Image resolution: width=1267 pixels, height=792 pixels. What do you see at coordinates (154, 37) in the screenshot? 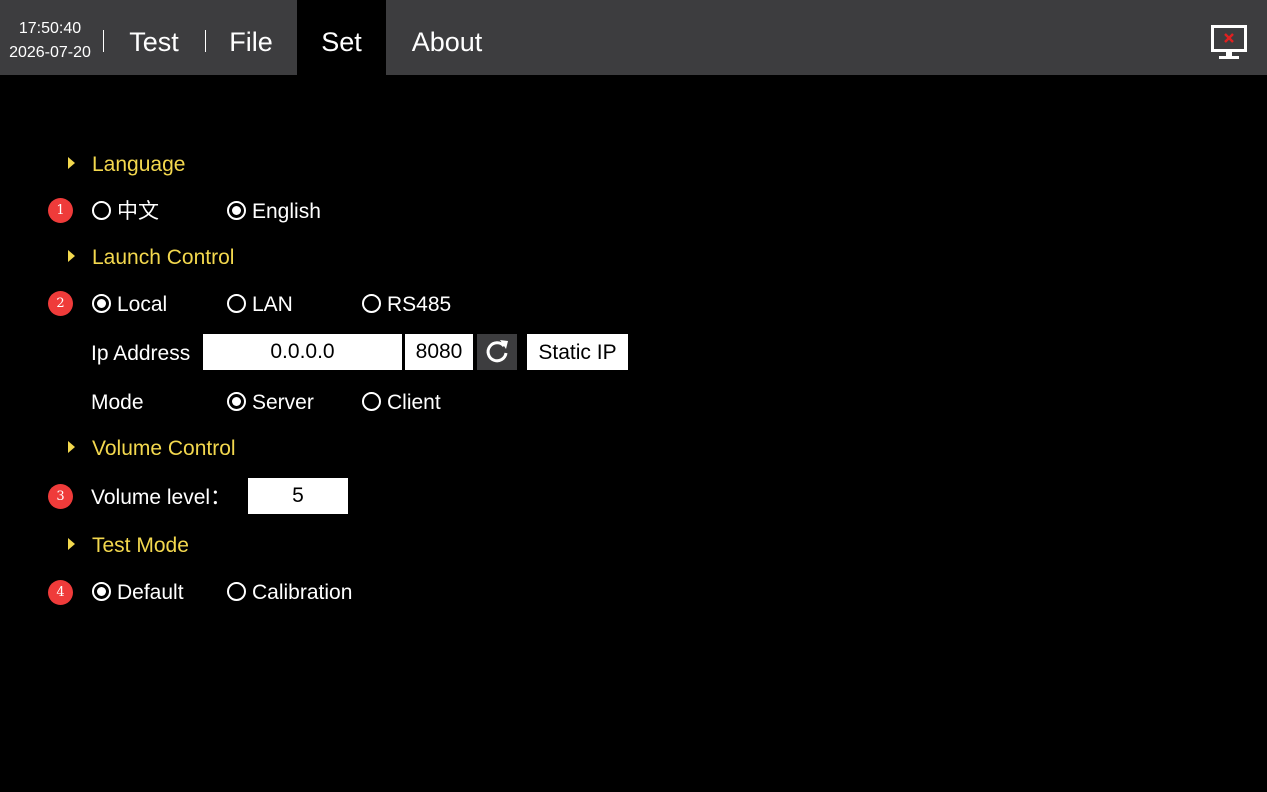
I see `tab-test: Test` at bounding box center [154, 37].